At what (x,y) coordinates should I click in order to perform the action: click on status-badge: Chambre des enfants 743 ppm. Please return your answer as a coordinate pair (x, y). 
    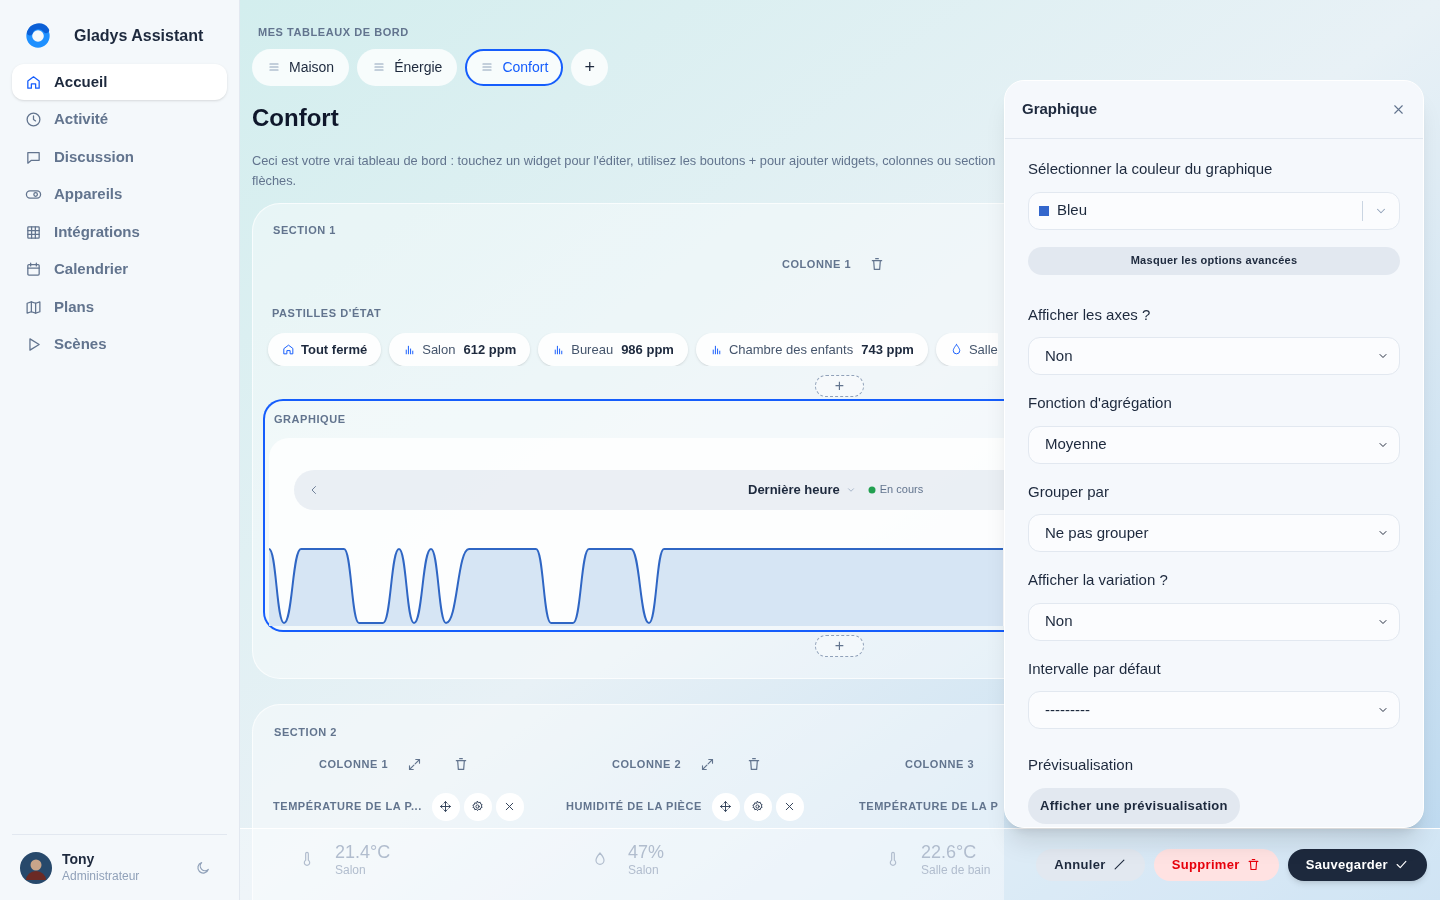
    Looking at the image, I should click on (811, 349).